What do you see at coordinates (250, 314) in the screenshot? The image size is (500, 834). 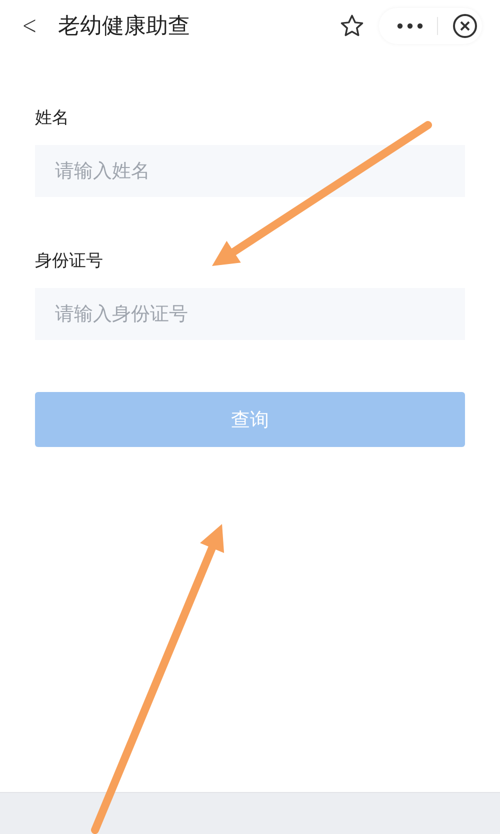 I see `input-field: 请输入身份证号` at bounding box center [250, 314].